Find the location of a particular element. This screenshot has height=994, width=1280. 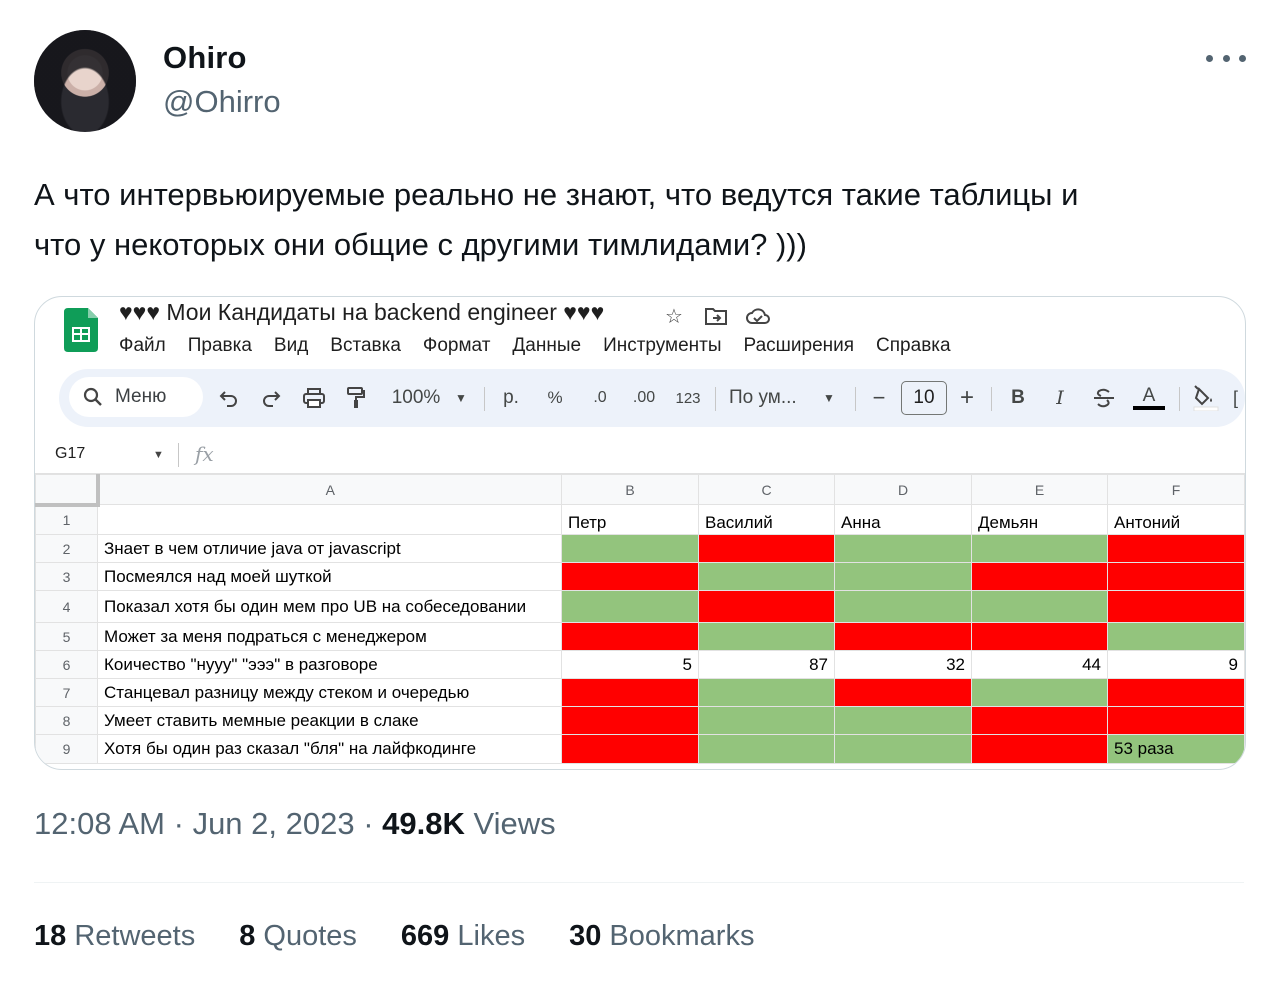

row-number: 3 is located at coordinates (66, 576).